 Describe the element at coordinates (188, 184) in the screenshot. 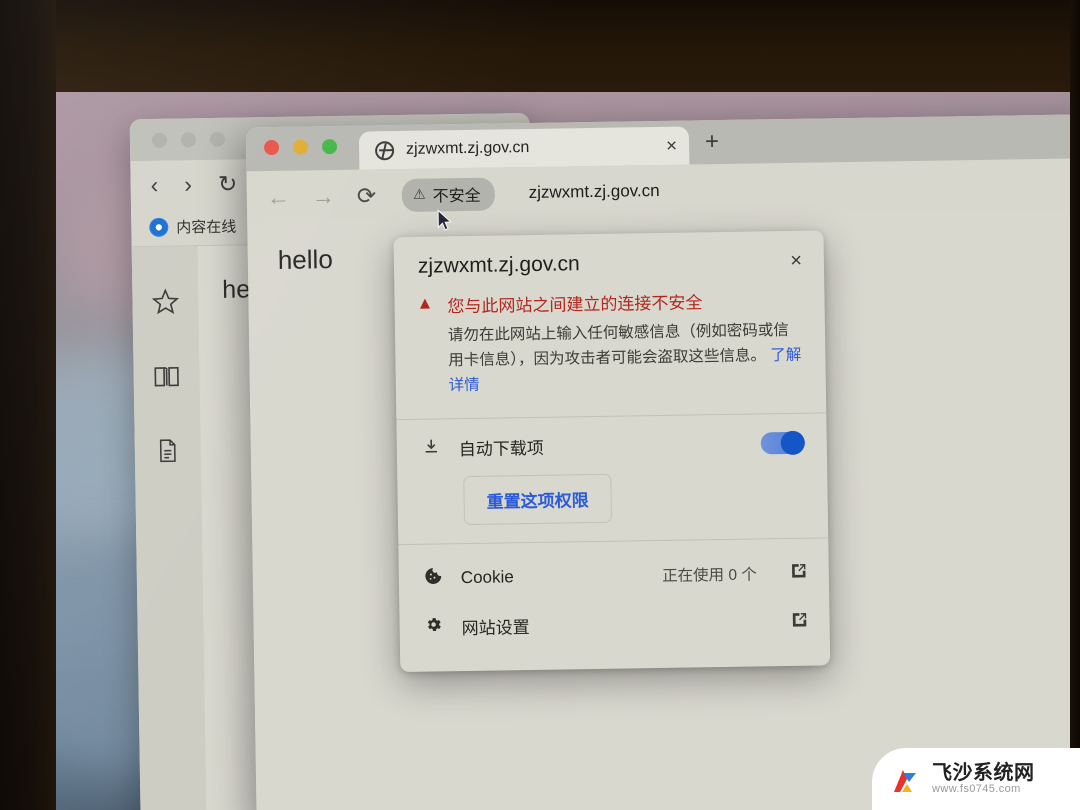

I see `forward-chevron-icon: ›` at that location.